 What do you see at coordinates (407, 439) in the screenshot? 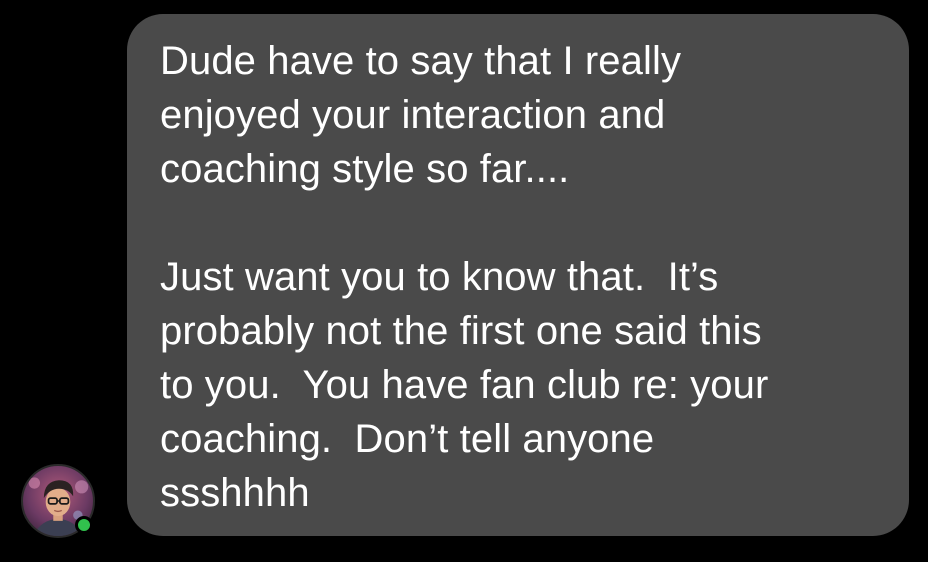
I see `message-line: coaching. Don’t tell anyone` at bounding box center [407, 439].